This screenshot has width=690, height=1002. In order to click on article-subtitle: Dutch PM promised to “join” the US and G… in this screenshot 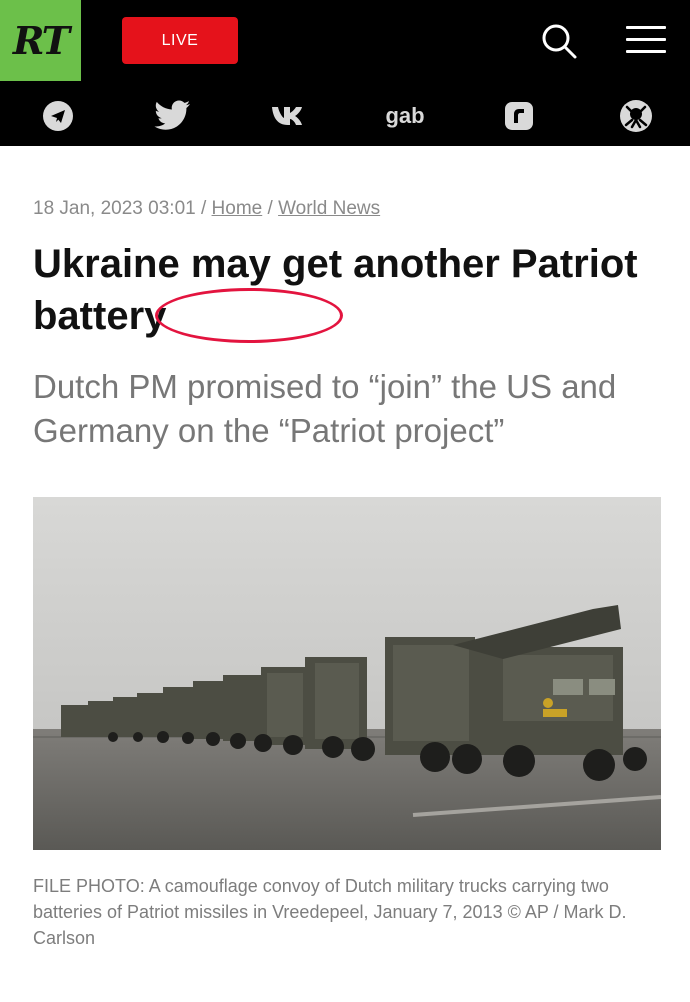, I will do `click(325, 408)`.